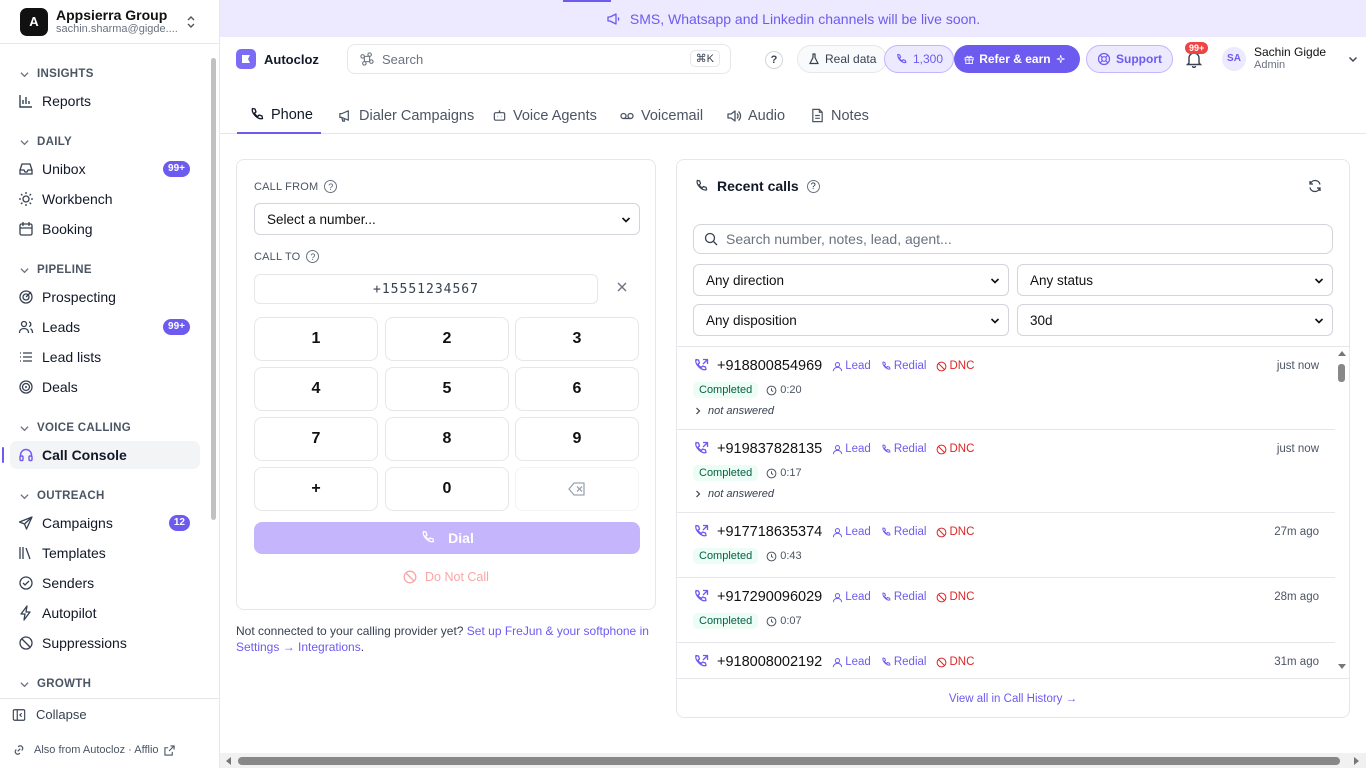  Describe the element at coordinates (277, 59) in the screenshot. I see `brand-logo: Autocloz` at that location.